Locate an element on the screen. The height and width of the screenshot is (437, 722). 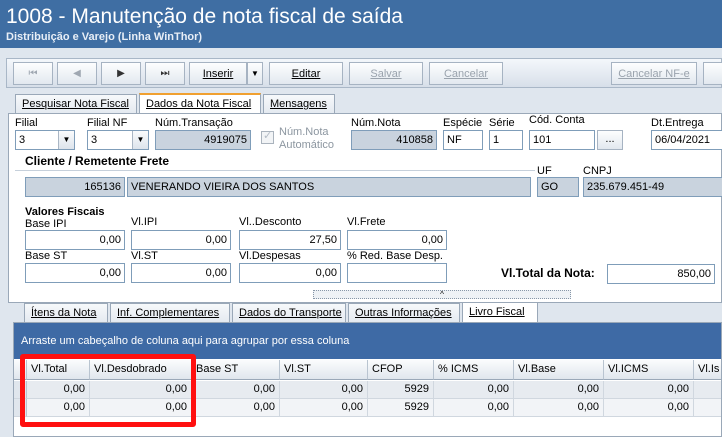
tab-pesquisar-label: Pesquisar Nota Fiscal is located at coordinates (75, 104).